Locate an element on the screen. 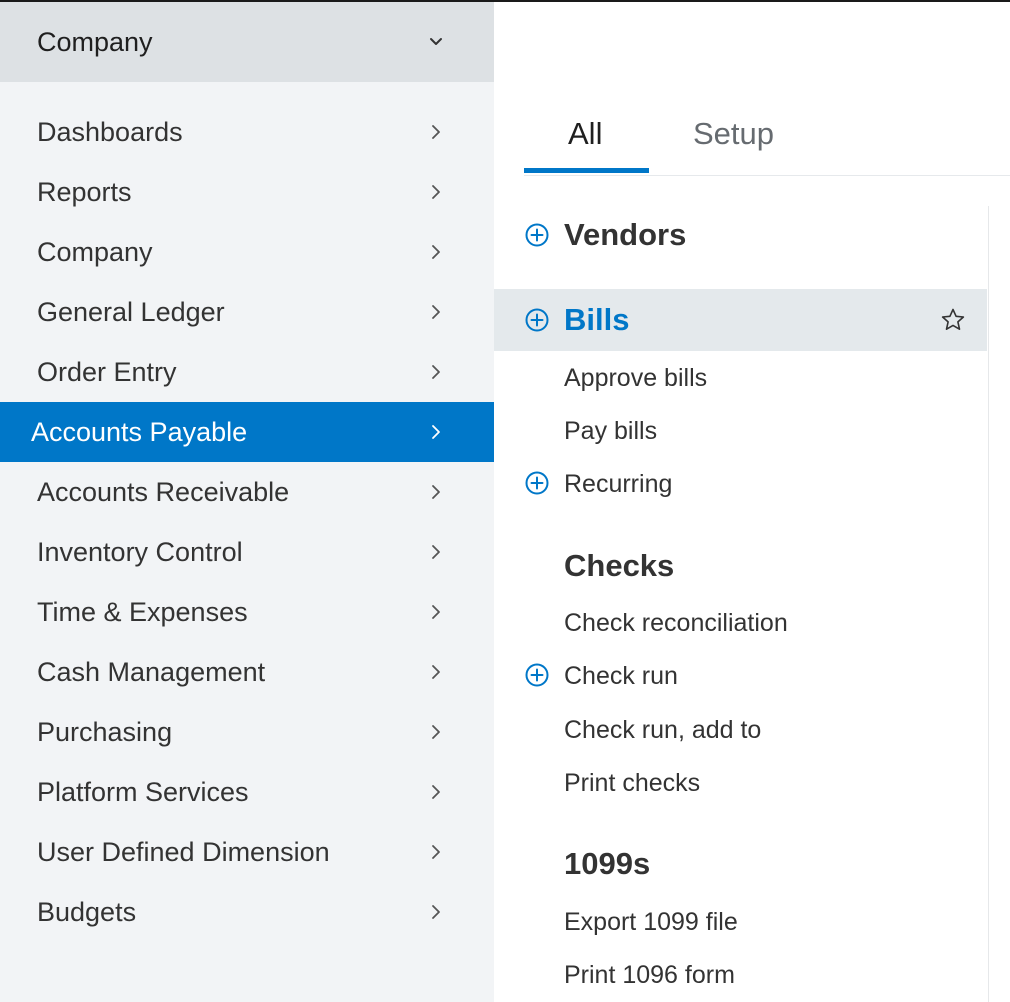 This screenshot has height=1002, width=1010. sidebar-header-dropdown: Company is located at coordinates (247, 42).